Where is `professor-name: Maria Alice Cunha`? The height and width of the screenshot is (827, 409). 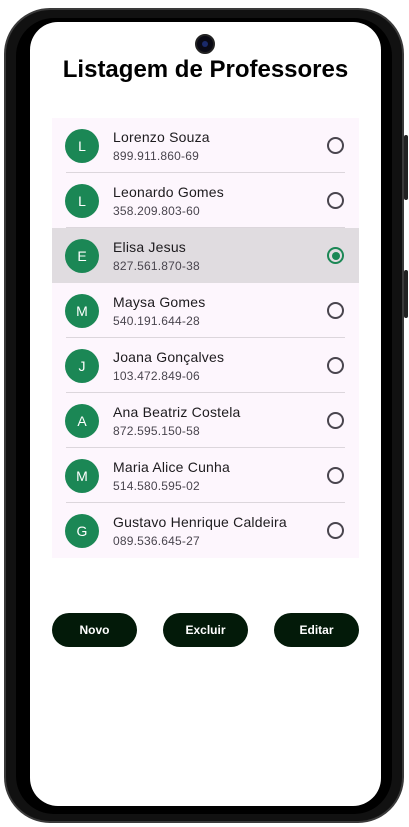 professor-name: Maria Alice Cunha is located at coordinates (172, 466).